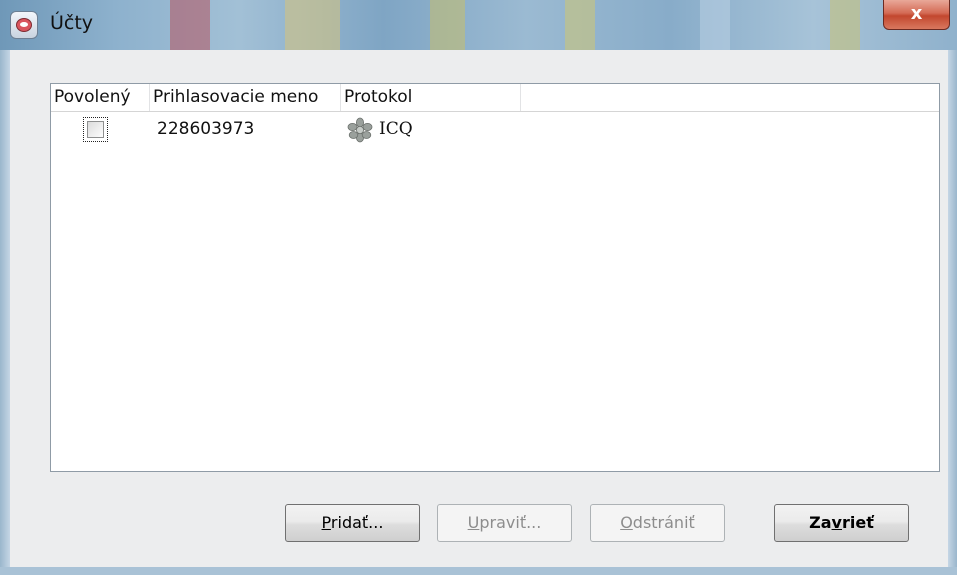 This screenshot has width=957, height=575. I want to click on title-bar: Účty x, so click(478, 25).